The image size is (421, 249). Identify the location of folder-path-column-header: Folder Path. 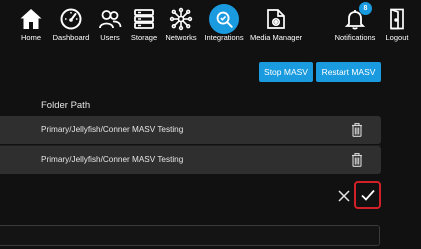
(66, 105).